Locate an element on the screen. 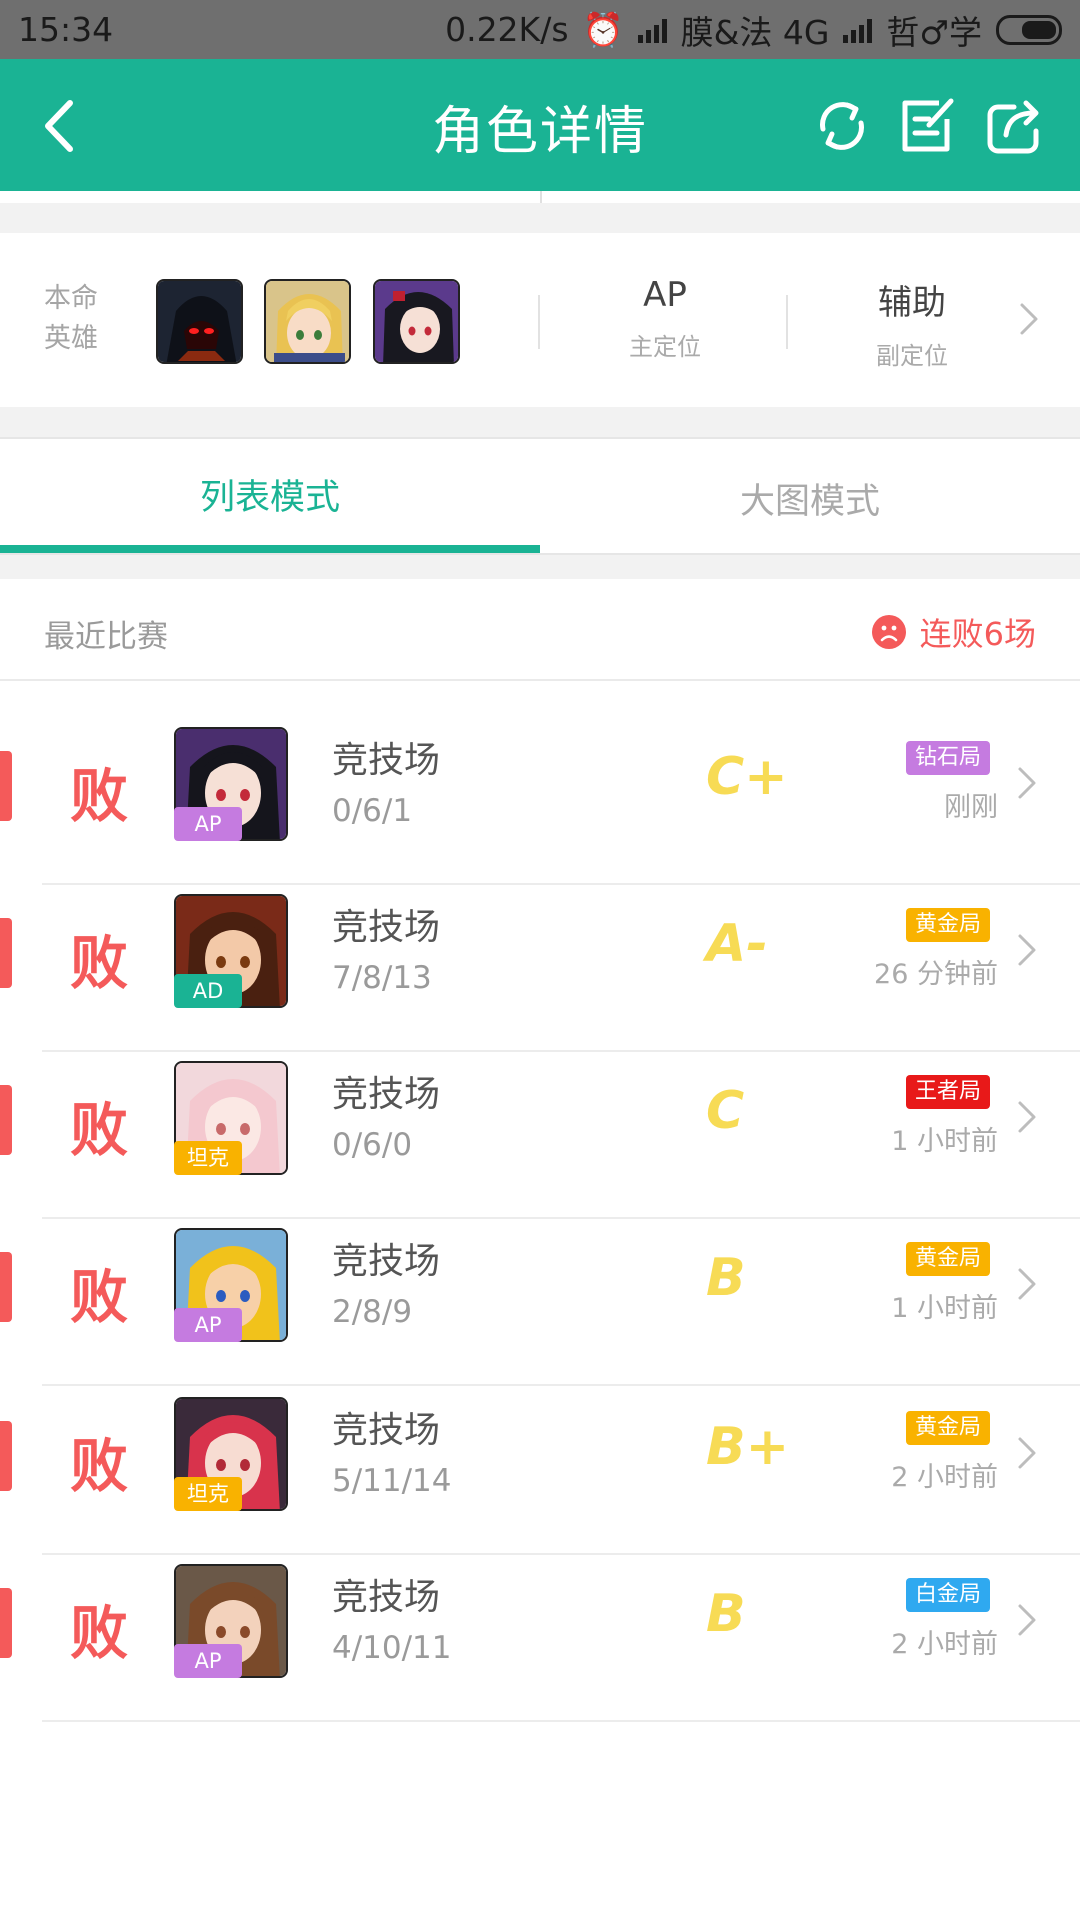 The image size is (1080, 1920). dark-hair-hero-portrait is located at coordinates (416, 321).